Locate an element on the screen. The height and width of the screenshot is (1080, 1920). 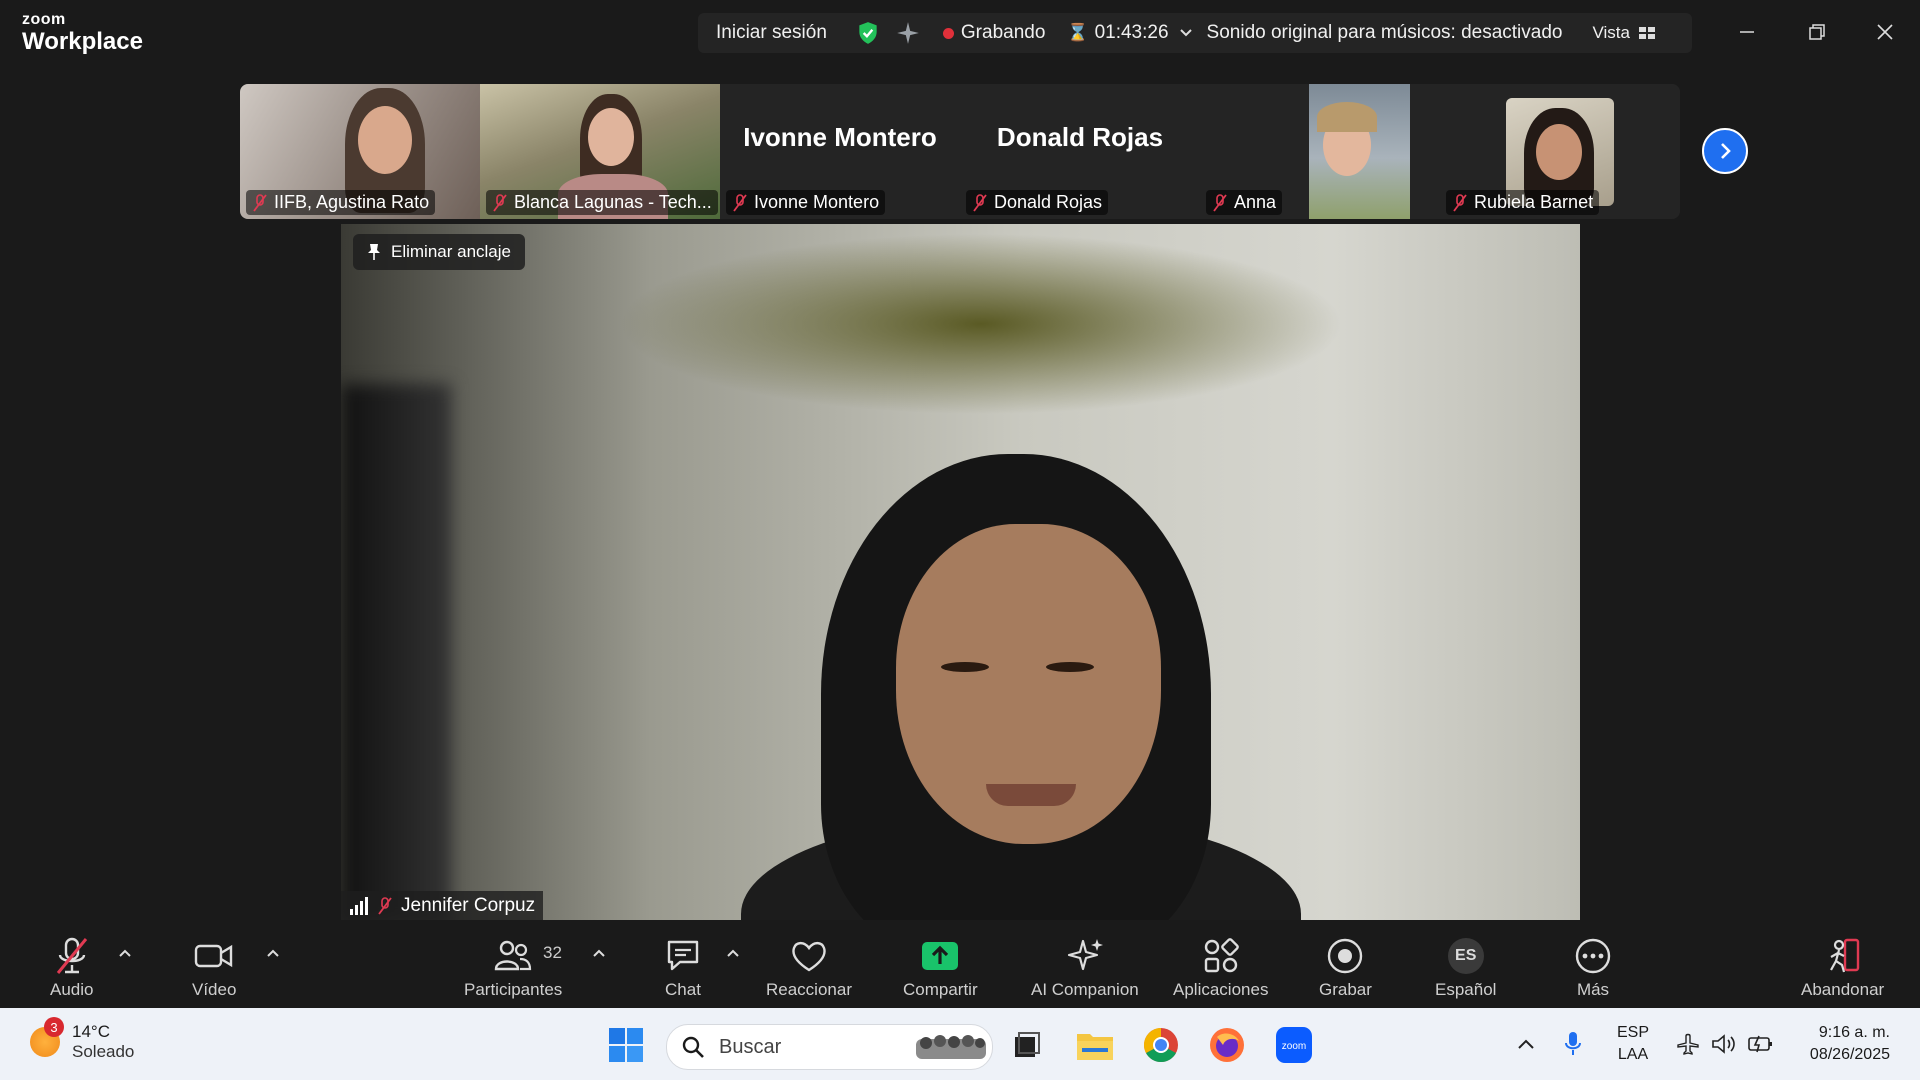
ai-companion-label: AI Companion is located at coordinates (1085, 989).